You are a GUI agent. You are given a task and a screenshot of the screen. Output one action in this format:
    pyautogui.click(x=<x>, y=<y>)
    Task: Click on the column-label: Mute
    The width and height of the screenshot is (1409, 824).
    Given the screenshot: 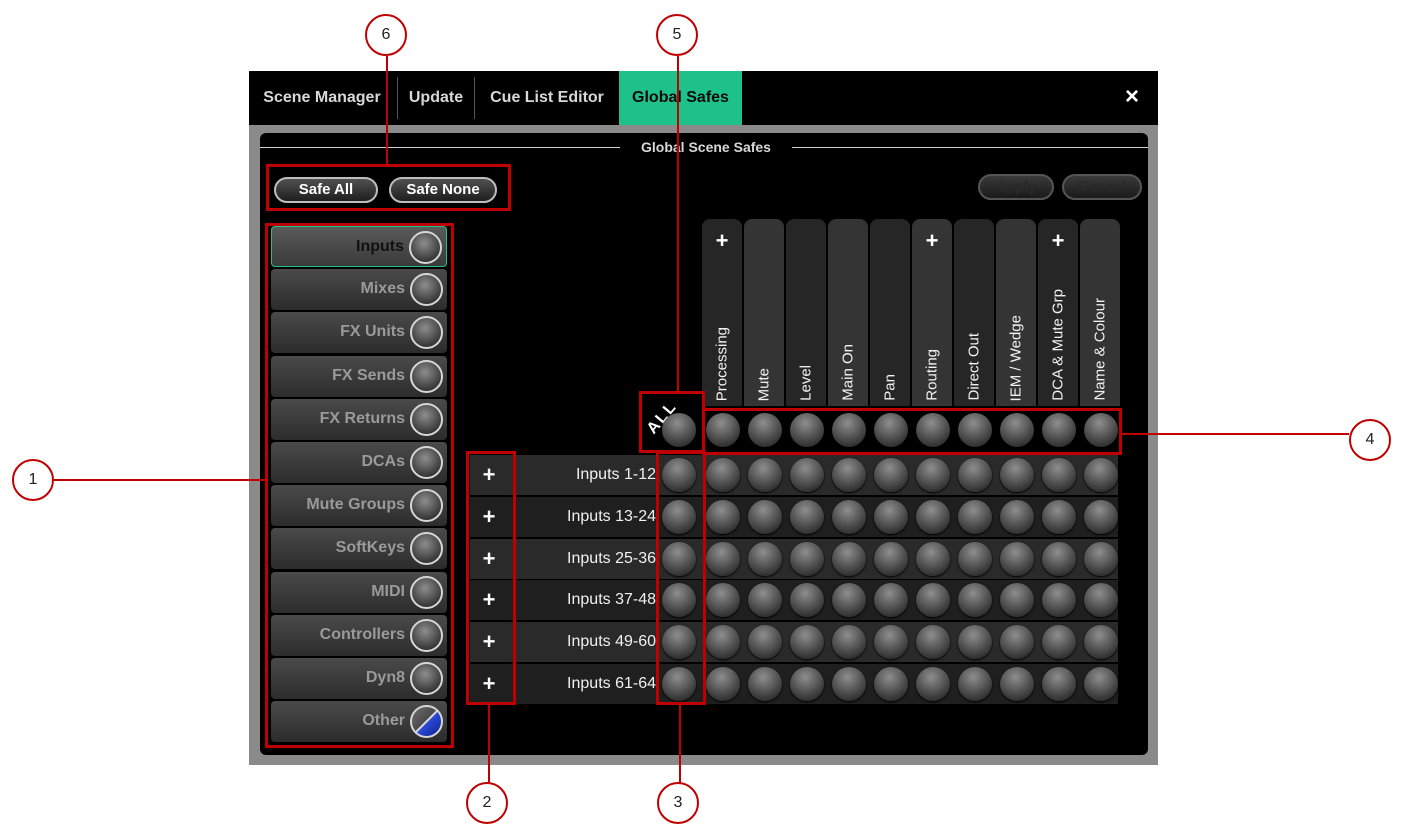 What is the action you would take?
    pyautogui.click(x=764, y=384)
    